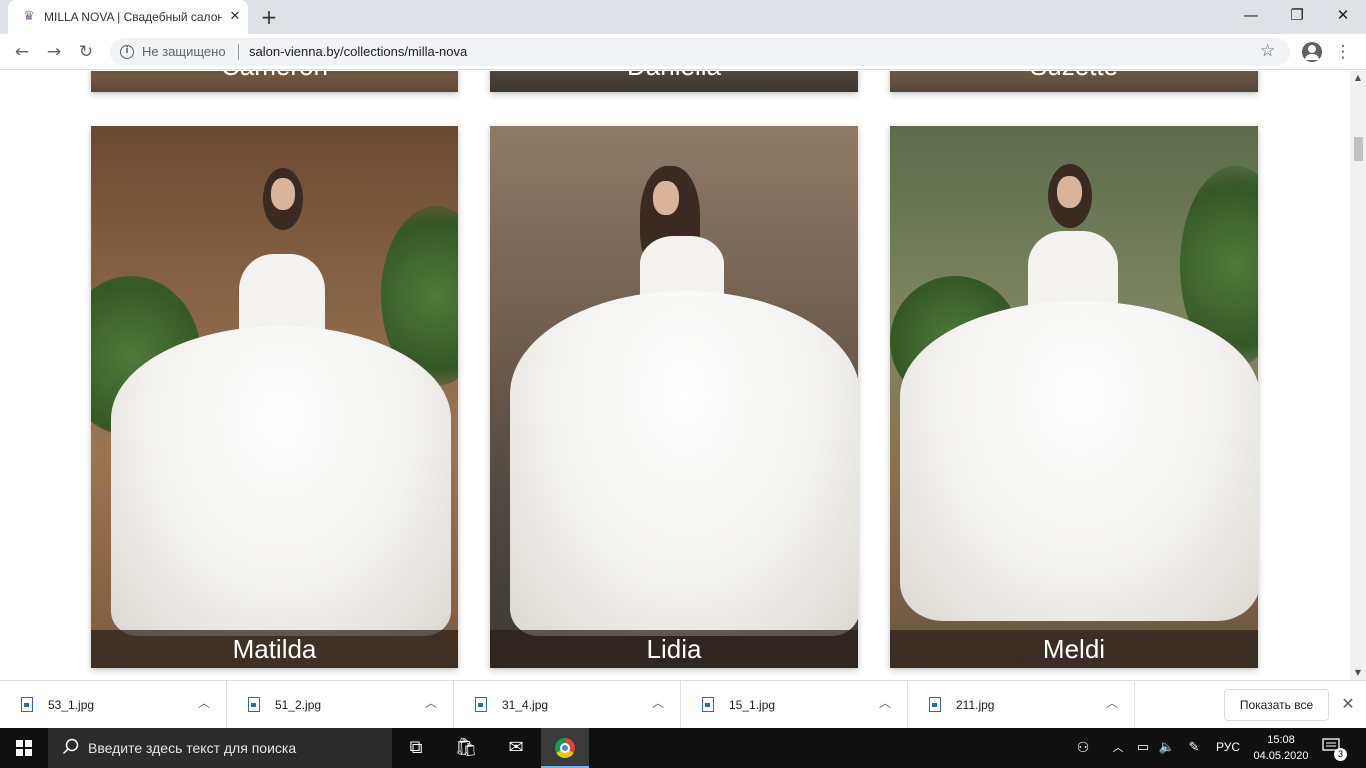  What do you see at coordinates (683, 17) in the screenshot?
I see `tab-bar: ♛ MILLA NOVA | Свадебный салон ✕ + — ❐ ✕` at bounding box center [683, 17].